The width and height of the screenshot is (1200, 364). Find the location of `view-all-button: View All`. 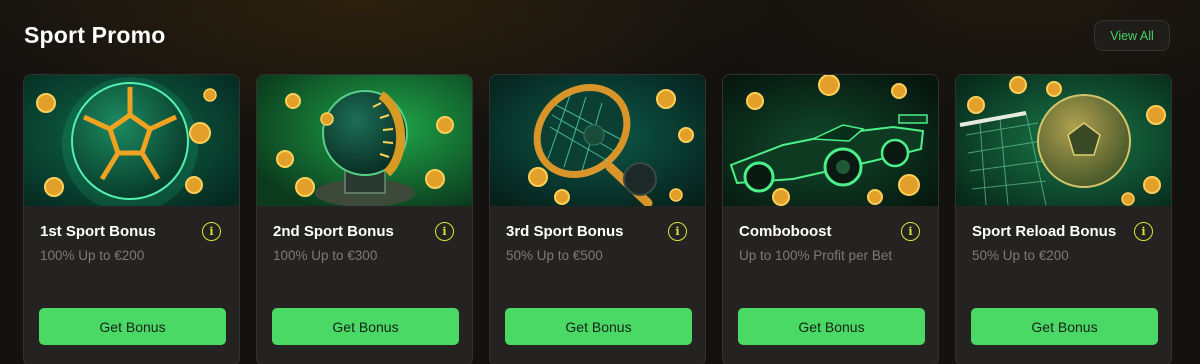

view-all-button: View All is located at coordinates (1132, 35).